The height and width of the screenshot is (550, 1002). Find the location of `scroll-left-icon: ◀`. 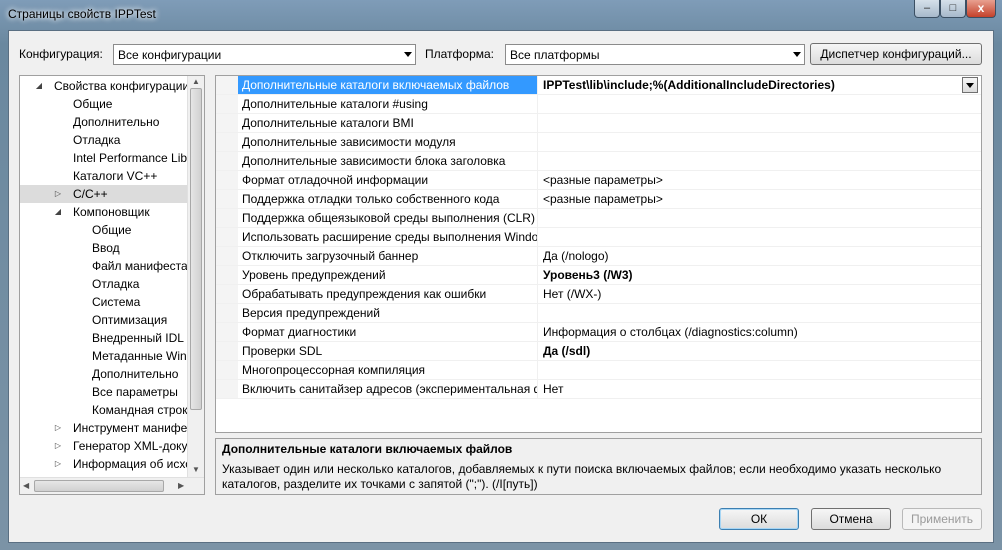

scroll-left-icon: ◀ is located at coordinates (26, 485).